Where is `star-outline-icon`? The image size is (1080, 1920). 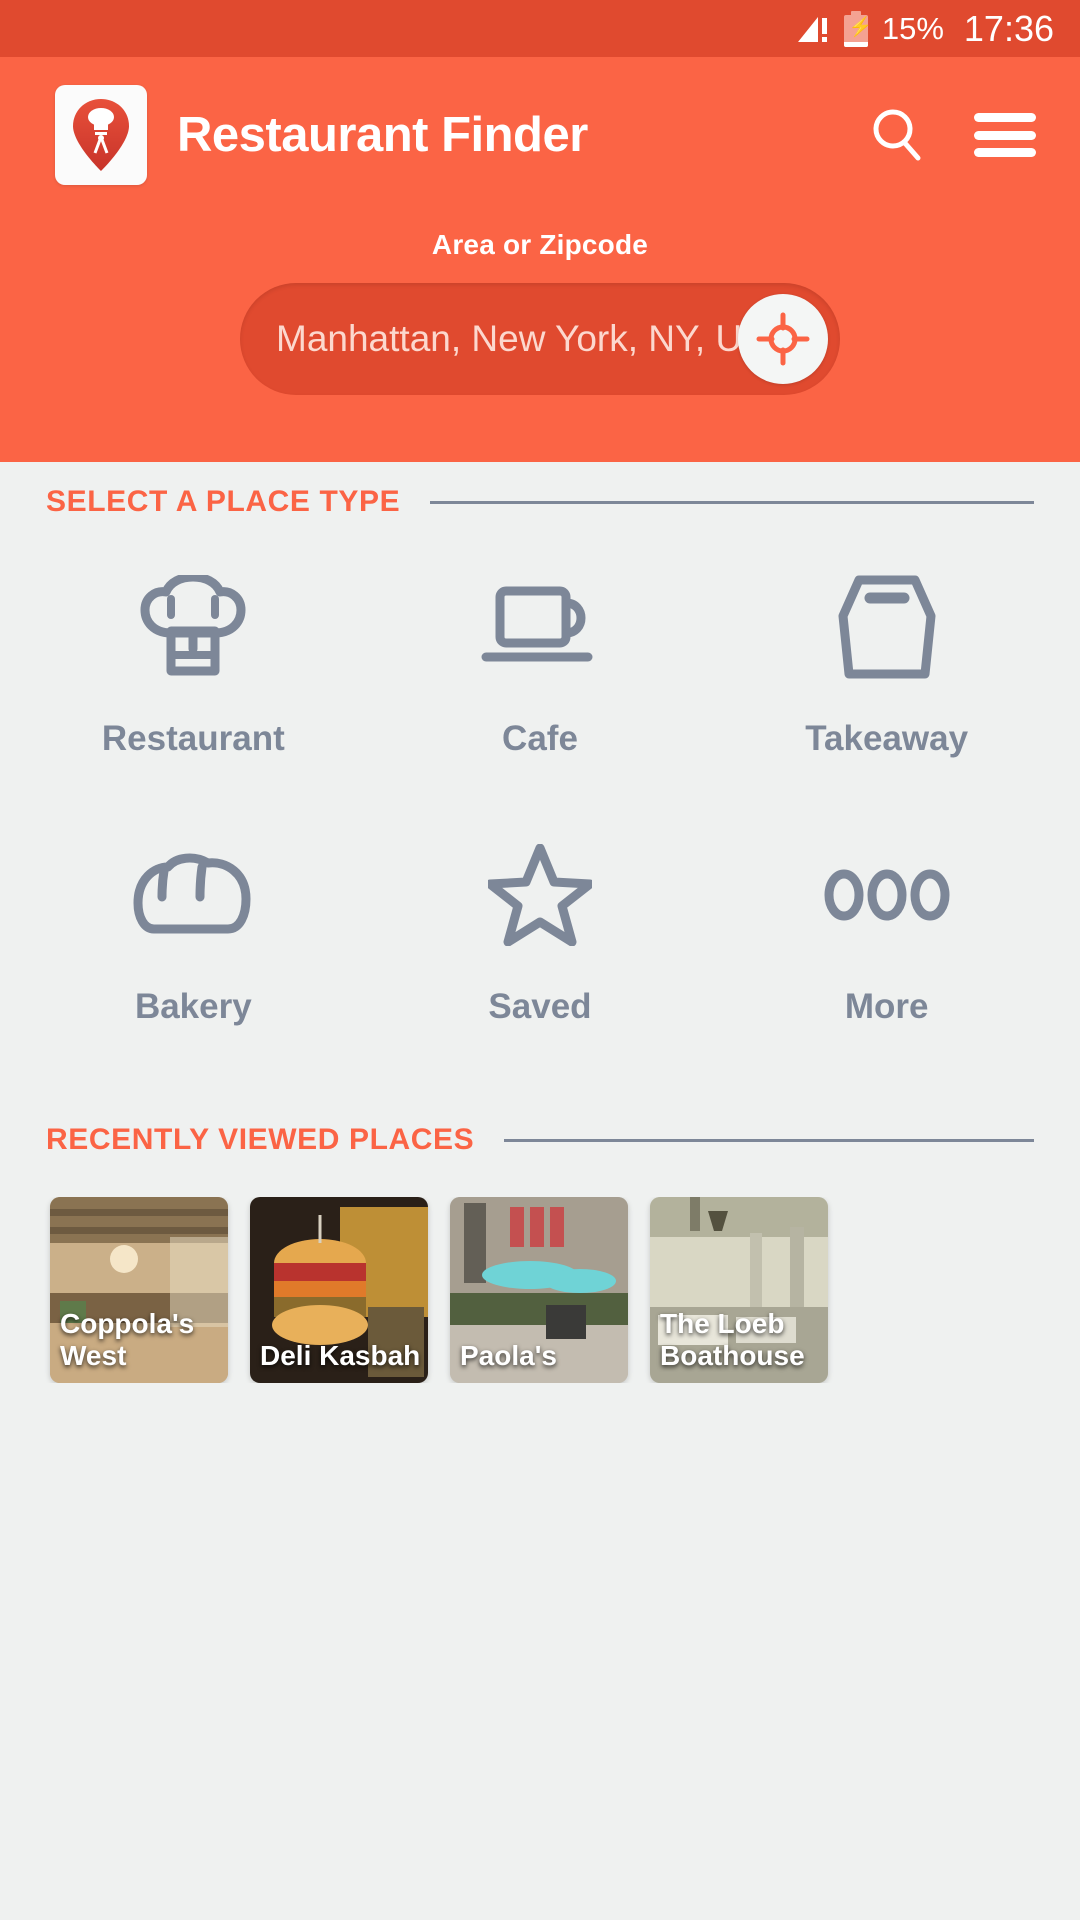 star-outline-icon is located at coordinates (539, 895).